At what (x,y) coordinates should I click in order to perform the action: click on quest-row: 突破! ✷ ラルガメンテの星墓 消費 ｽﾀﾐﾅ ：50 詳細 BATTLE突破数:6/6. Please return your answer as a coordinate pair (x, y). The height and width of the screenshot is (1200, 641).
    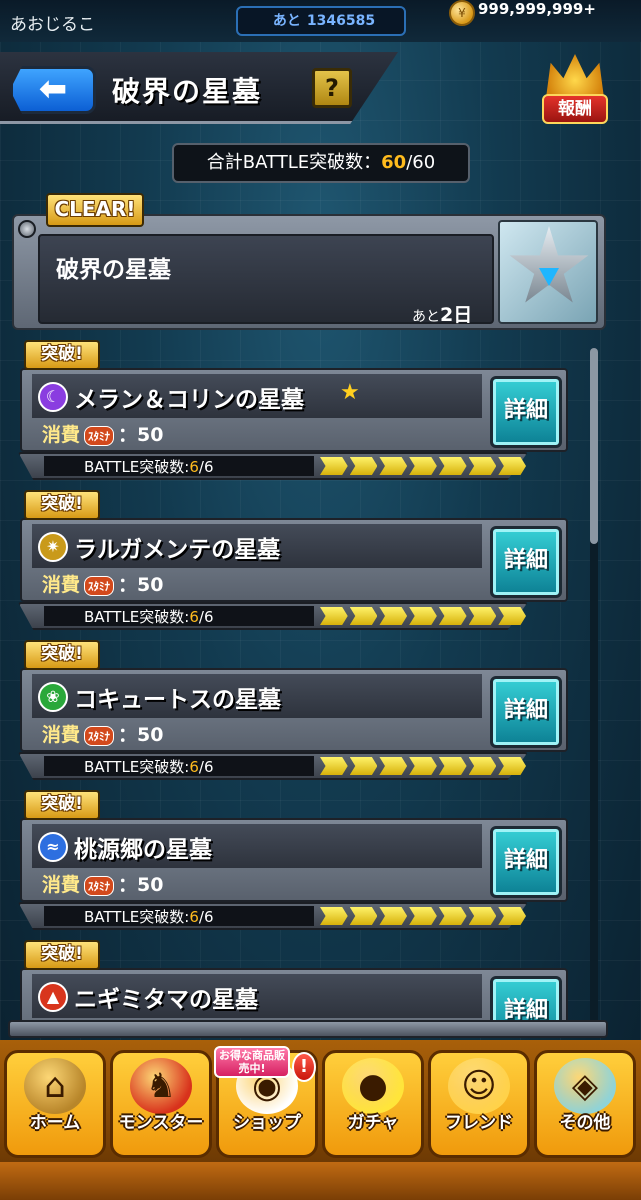
    Looking at the image, I should click on (292, 560).